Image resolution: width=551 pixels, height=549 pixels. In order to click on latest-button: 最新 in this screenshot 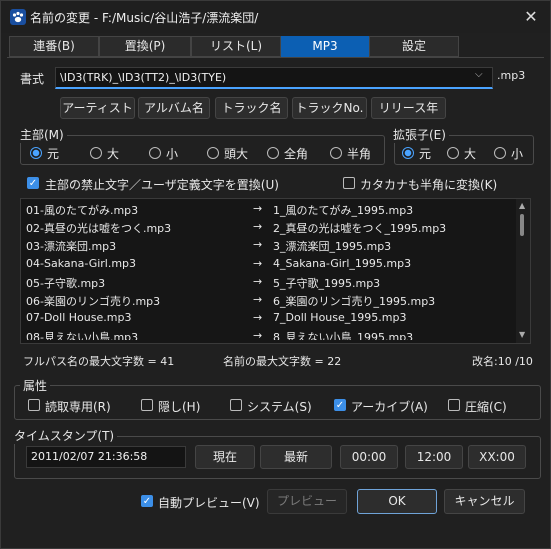, I will do `click(296, 457)`.